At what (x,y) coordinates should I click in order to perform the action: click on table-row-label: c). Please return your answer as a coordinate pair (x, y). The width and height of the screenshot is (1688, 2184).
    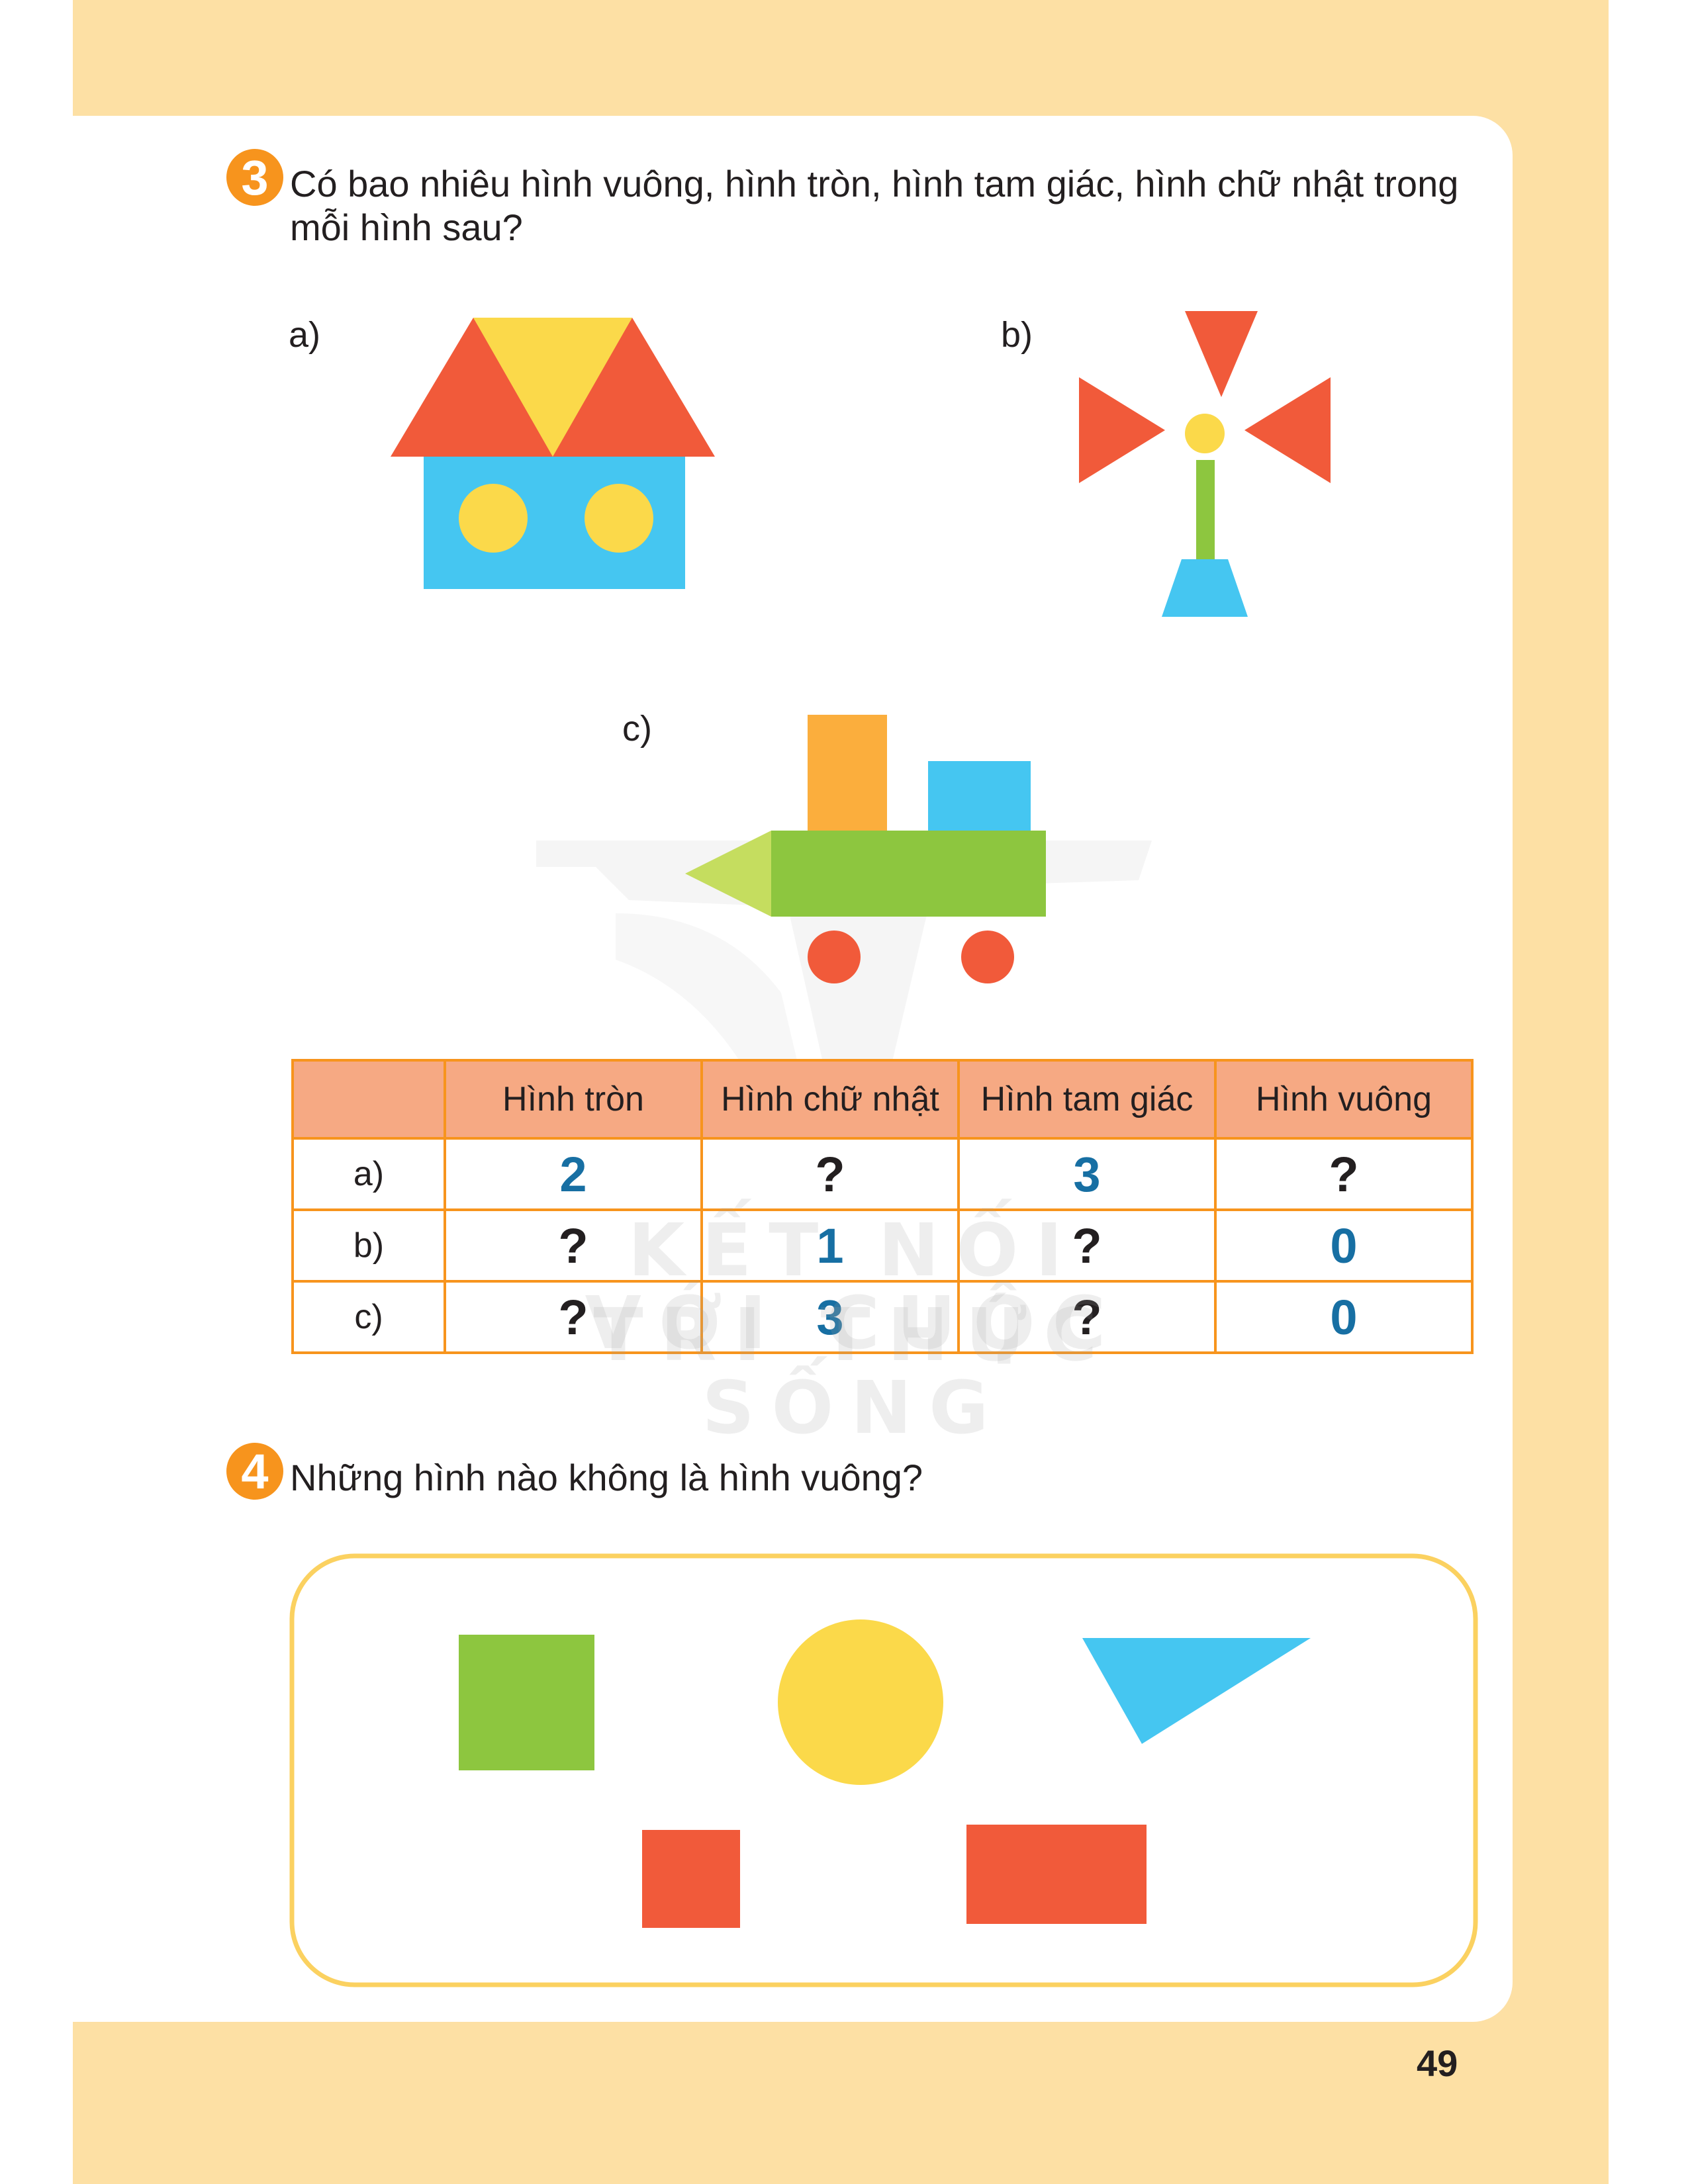
    Looking at the image, I should click on (368, 1317).